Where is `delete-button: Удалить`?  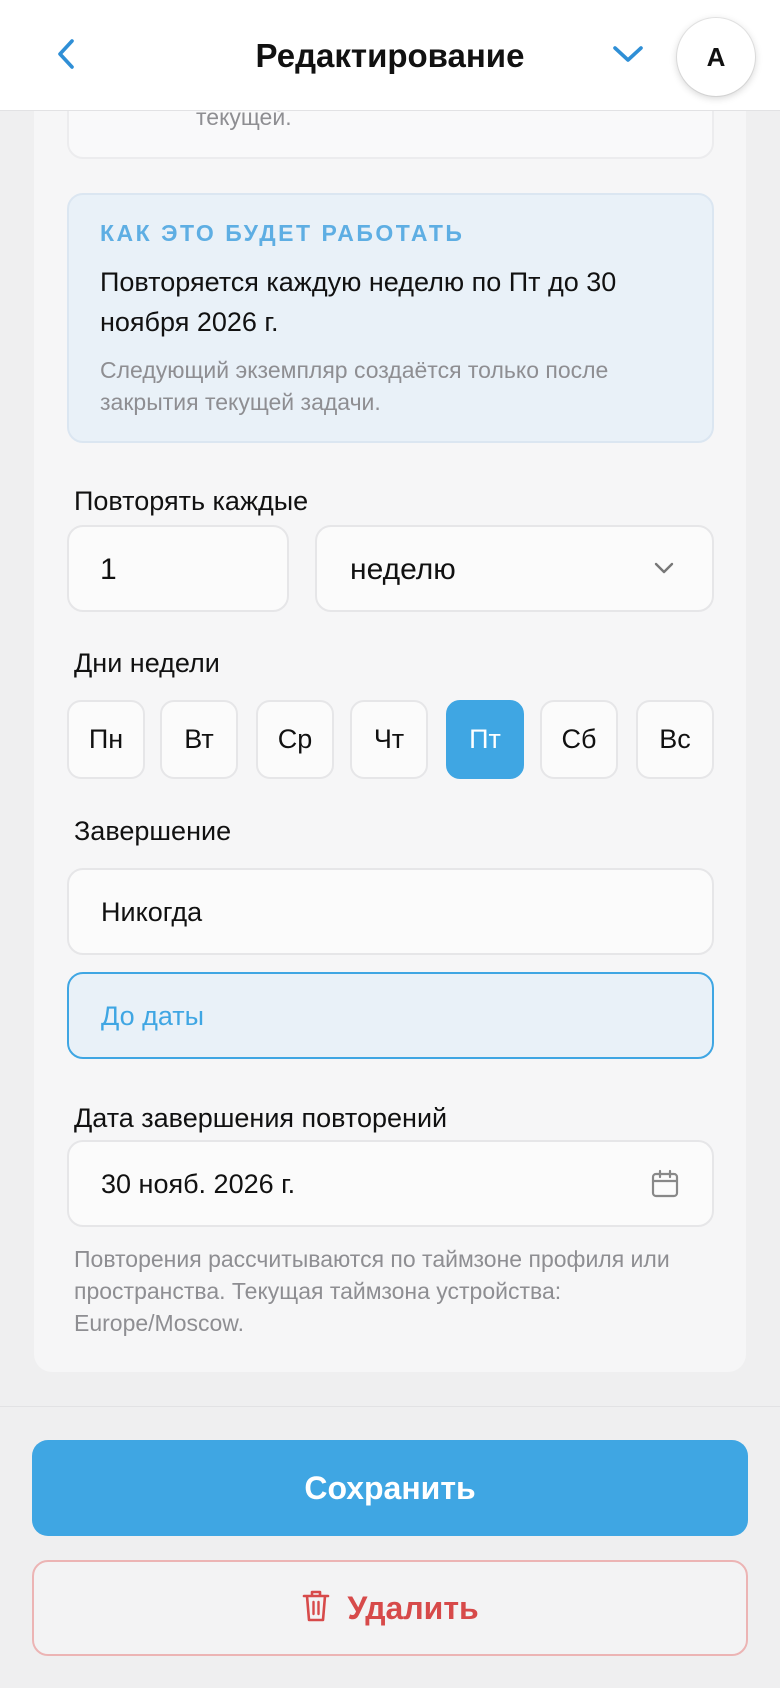 delete-button: Удалить is located at coordinates (390, 1608).